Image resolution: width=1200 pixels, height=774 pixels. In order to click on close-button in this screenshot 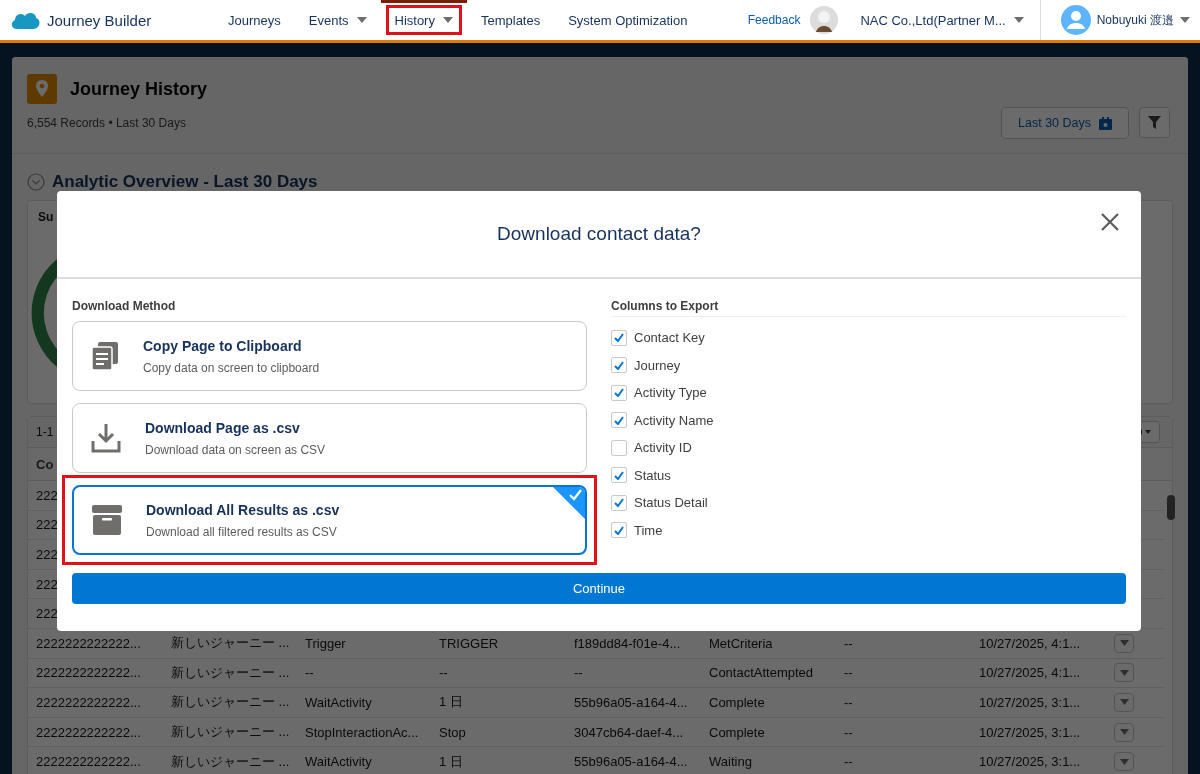, I will do `click(1110, 222)`.